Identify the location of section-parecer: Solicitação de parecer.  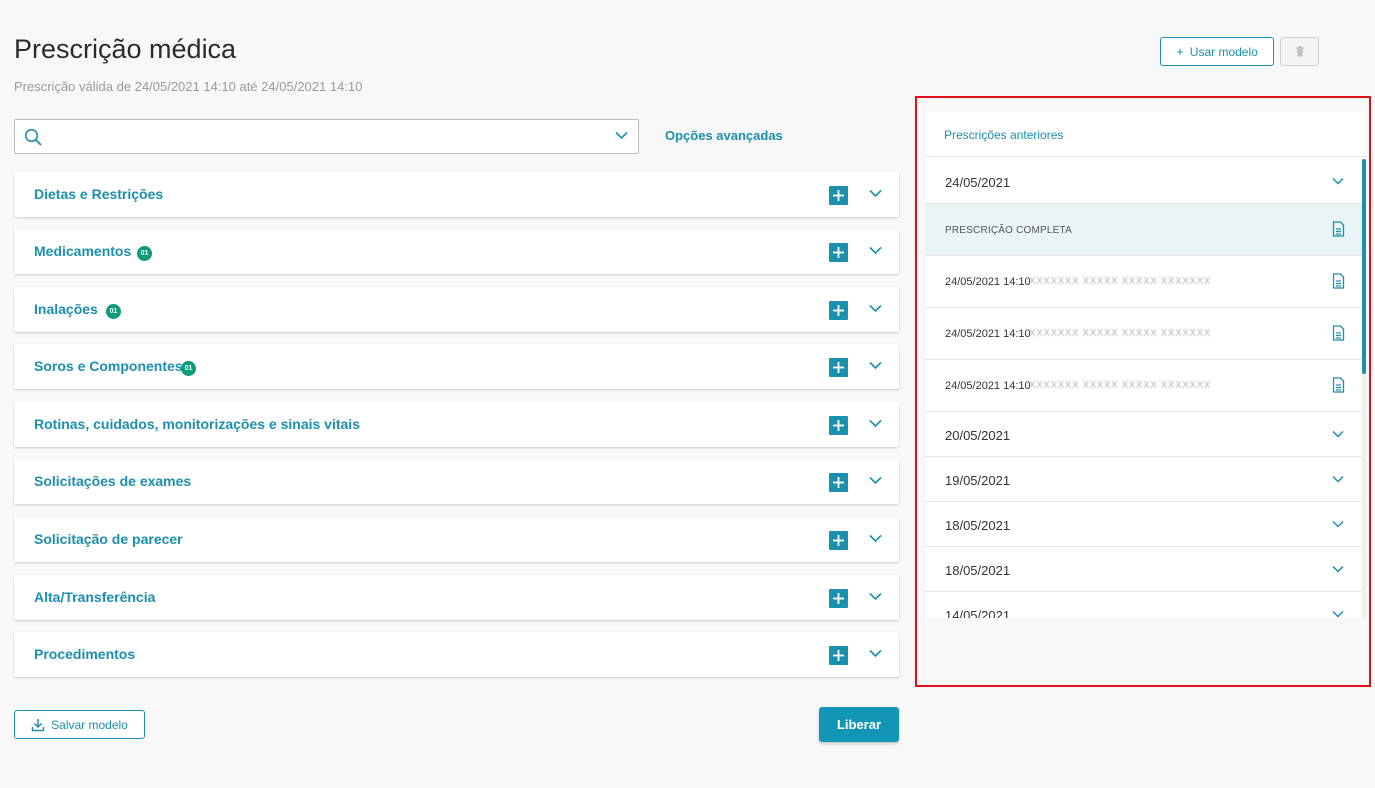
(456, 539).